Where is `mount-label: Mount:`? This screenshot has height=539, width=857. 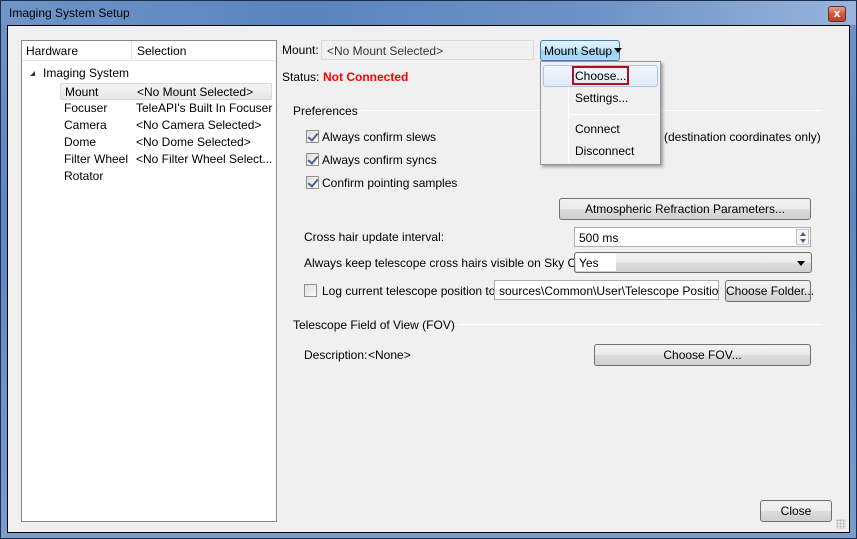 mount-label: Mount: is located at coordinates (300, 50).